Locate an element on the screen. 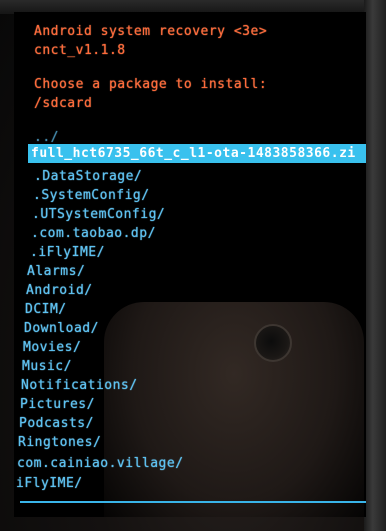 Image resolution: width=386 pixels, height=531 pixels. file-list-item: Android/ is located at coordinates (59, 290).